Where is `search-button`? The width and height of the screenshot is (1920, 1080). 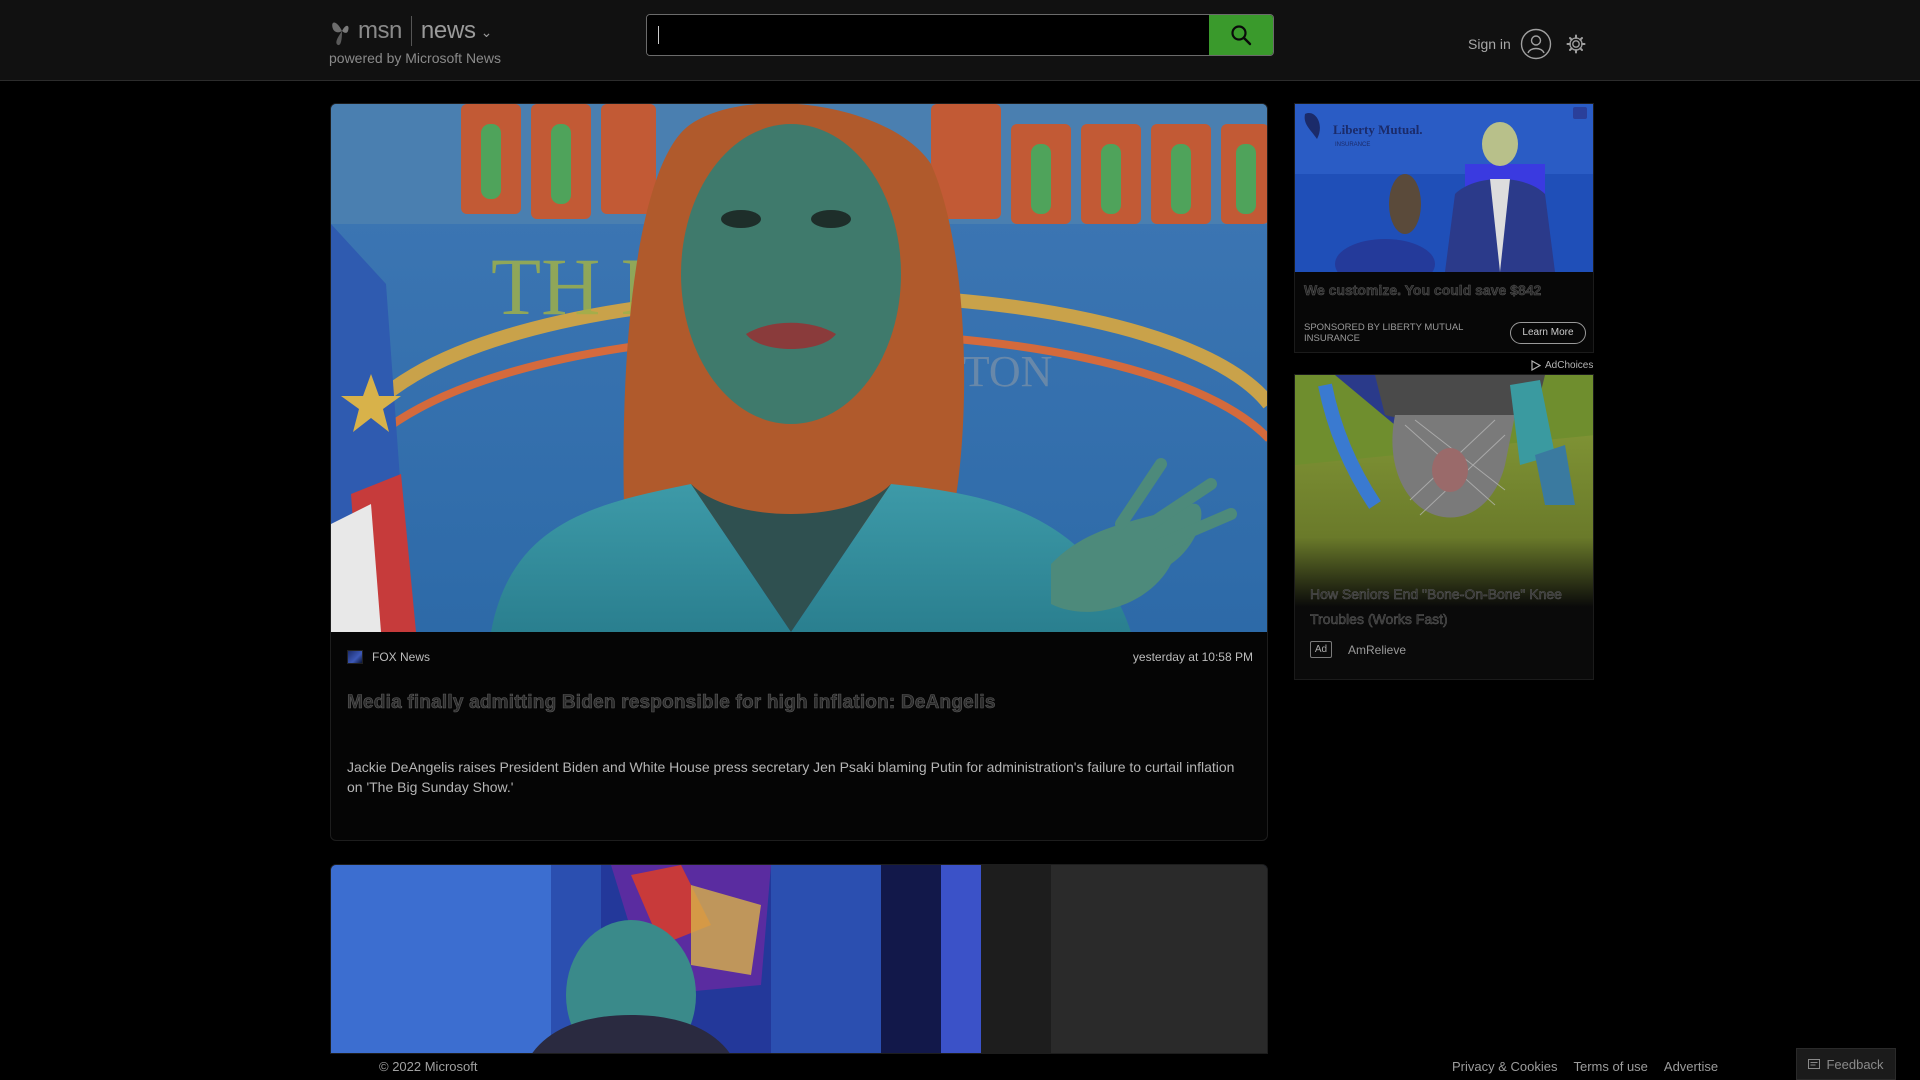
search-button is located at coordinates (1241, 35).